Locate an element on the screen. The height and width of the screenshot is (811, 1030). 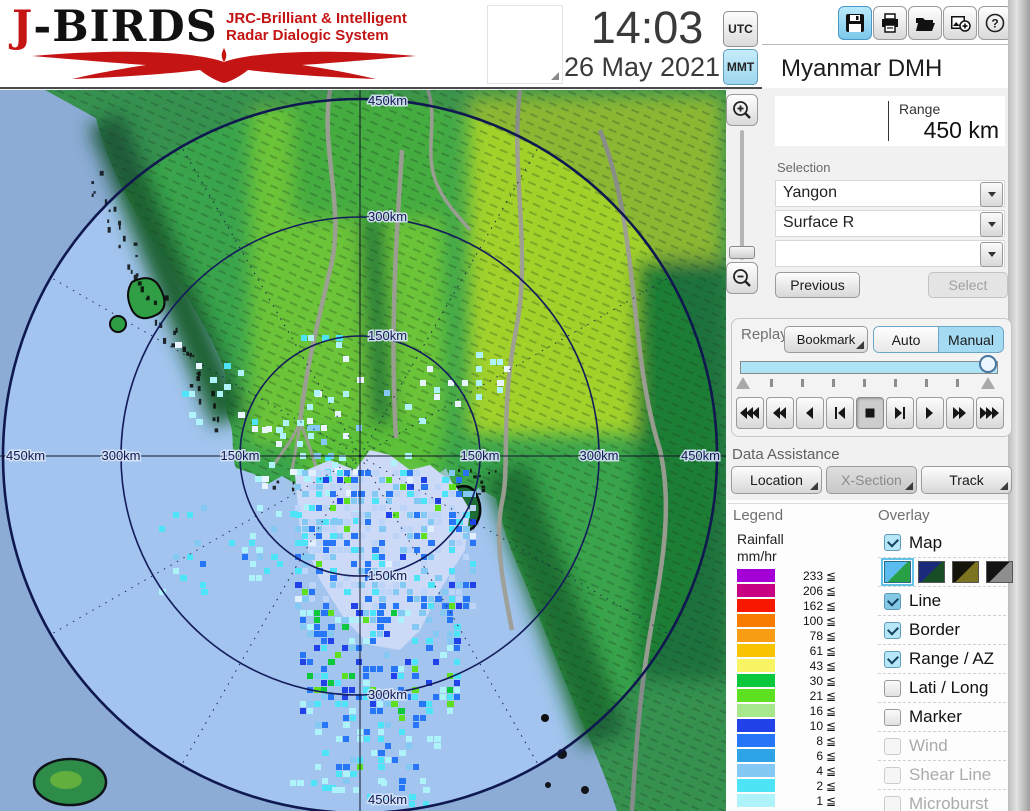
checkbox-lati-long is located at coordinates (892, 688).